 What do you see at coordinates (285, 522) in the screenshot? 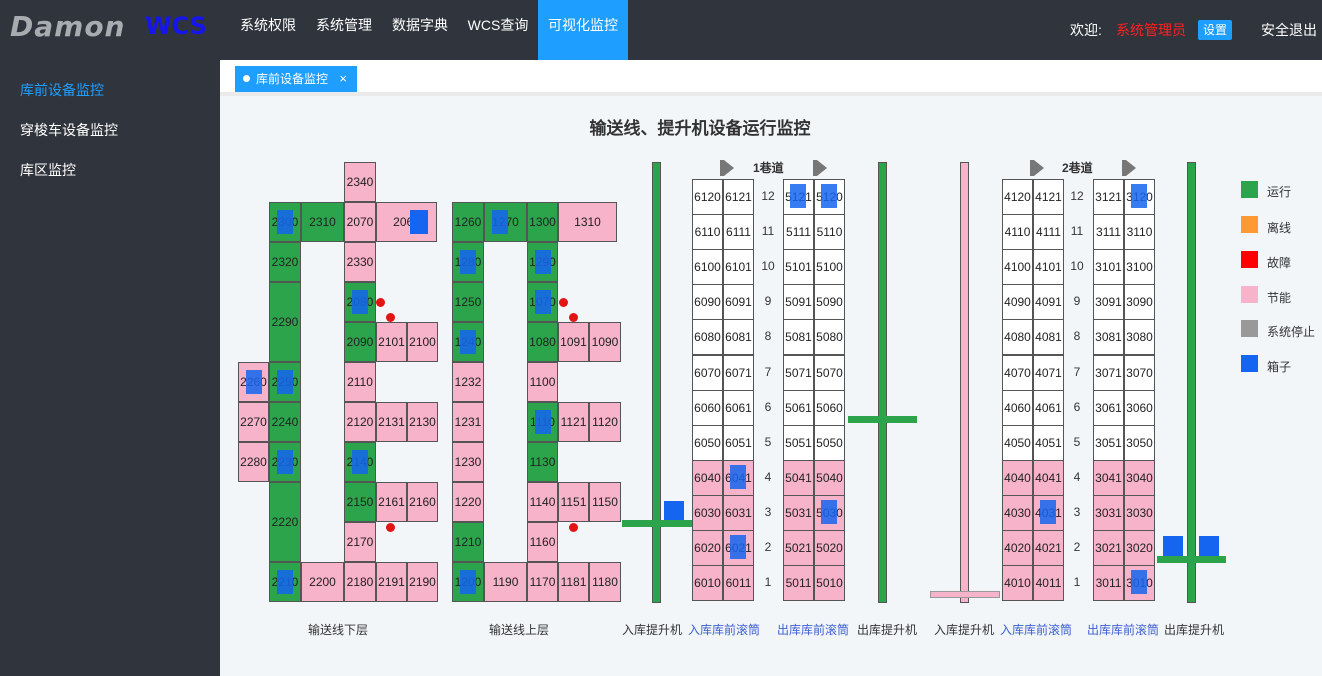
I see `conveyor-cell: 2220` at bounding box center [285, 522].